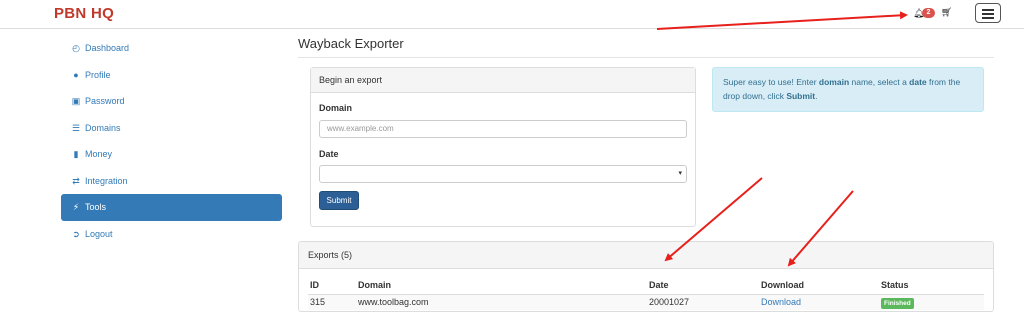 The width and height of the screenshot is (1024, 312). Describe the element at coordinates (946, 12) in the screenshot. I see `cart-icon: 🛒︎` at that location.